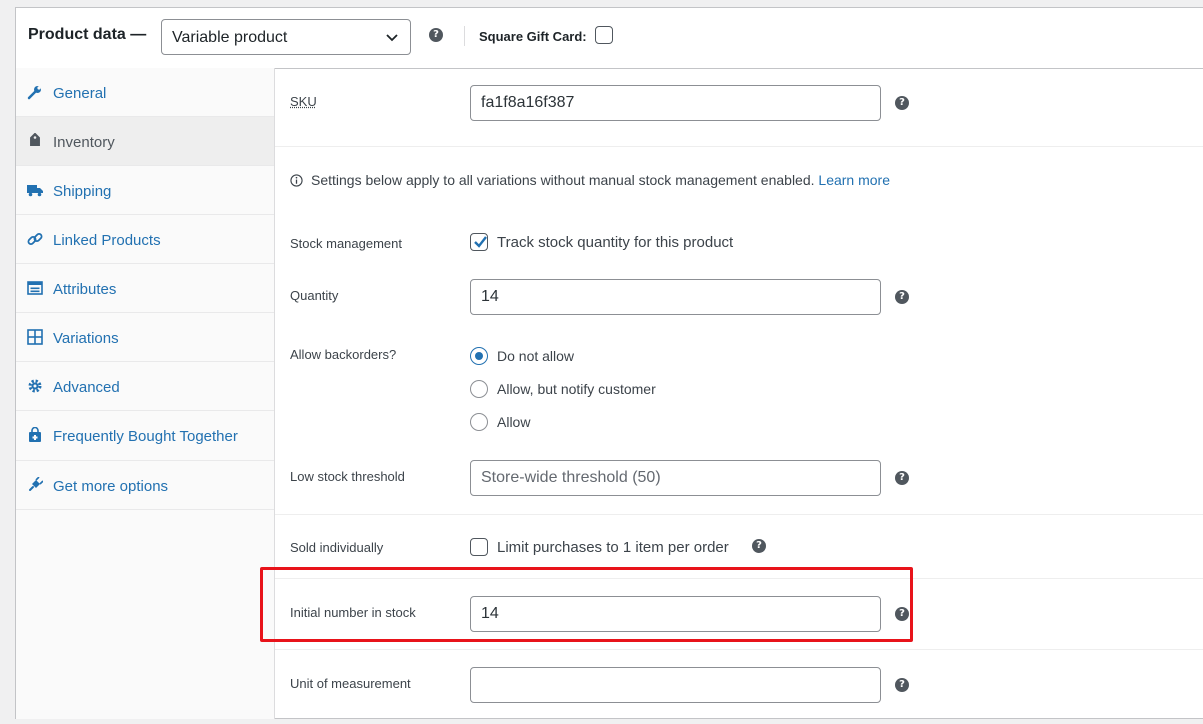 The height and width of the screenshot is (724, 1203). What do you see at coordinates (479, 356) in the screenshot?
I see `backorder-radio-do-not-allow` at bounding box center [479, 356].